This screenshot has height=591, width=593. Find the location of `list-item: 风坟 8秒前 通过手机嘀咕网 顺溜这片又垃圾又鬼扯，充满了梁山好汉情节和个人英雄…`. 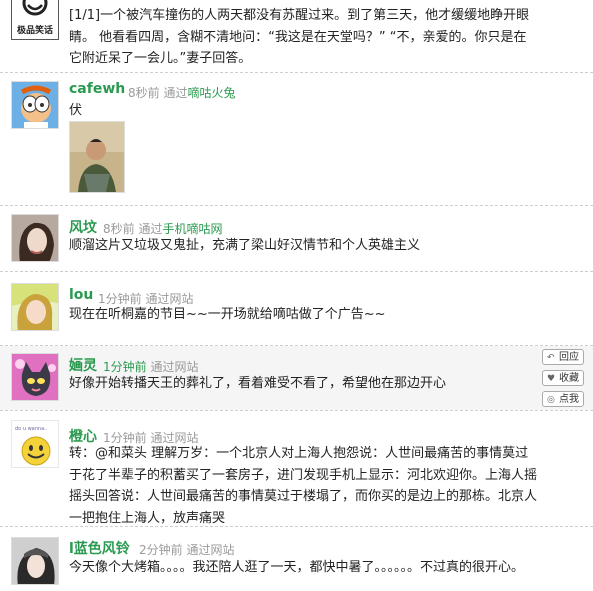

list-item: 风坟 8秒前 通过手机嘀咕网 顺溜这片又垃圾又鬼扯，充满了梁山好汉情节和个人英雄… is located at coordinates (296, 238).